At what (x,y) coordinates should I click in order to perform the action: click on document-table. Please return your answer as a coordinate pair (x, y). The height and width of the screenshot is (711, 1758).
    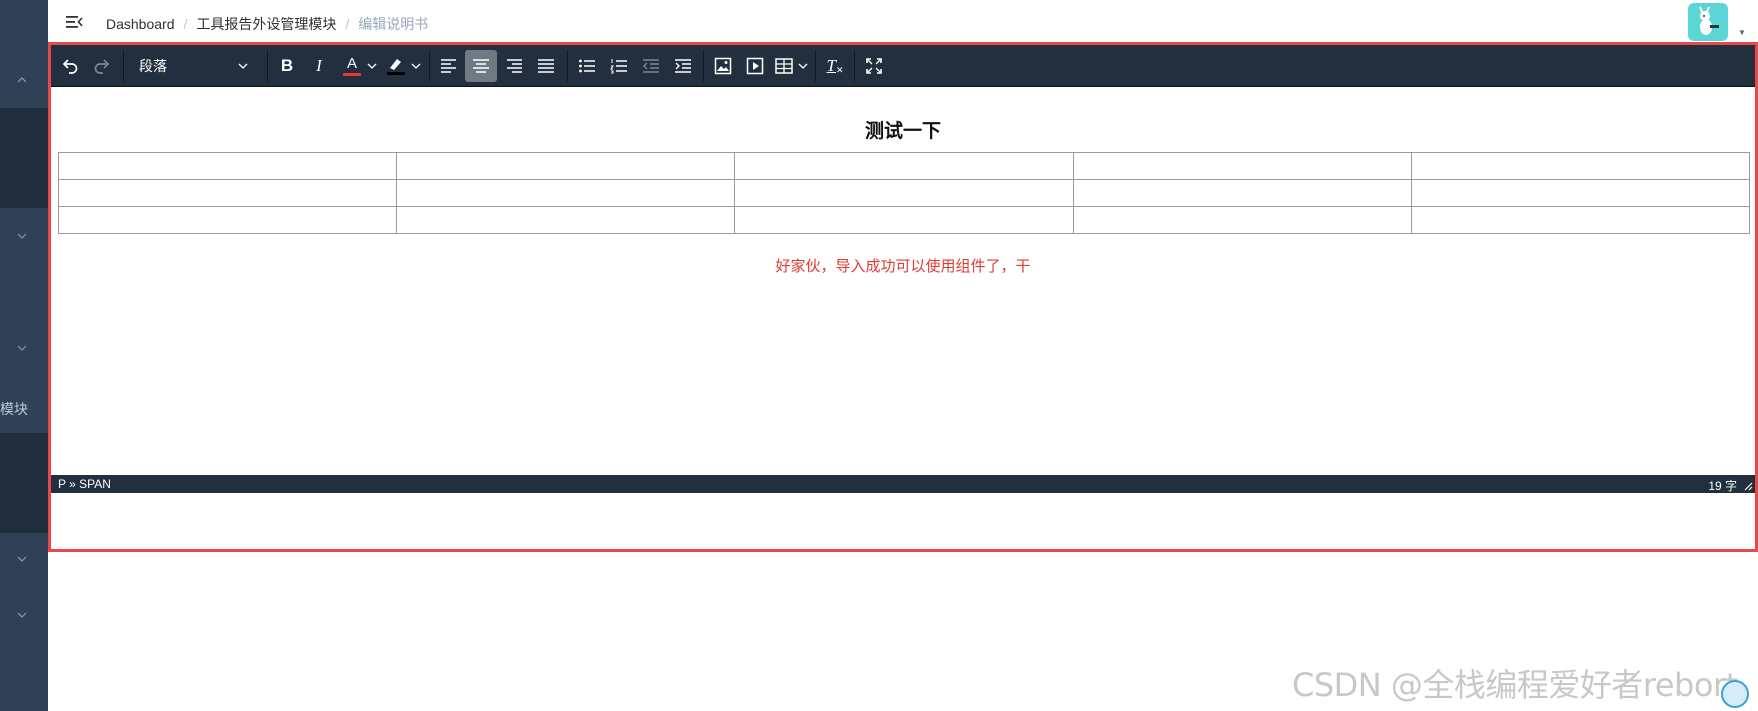
    Looking at the image, I should click on (904, 193).